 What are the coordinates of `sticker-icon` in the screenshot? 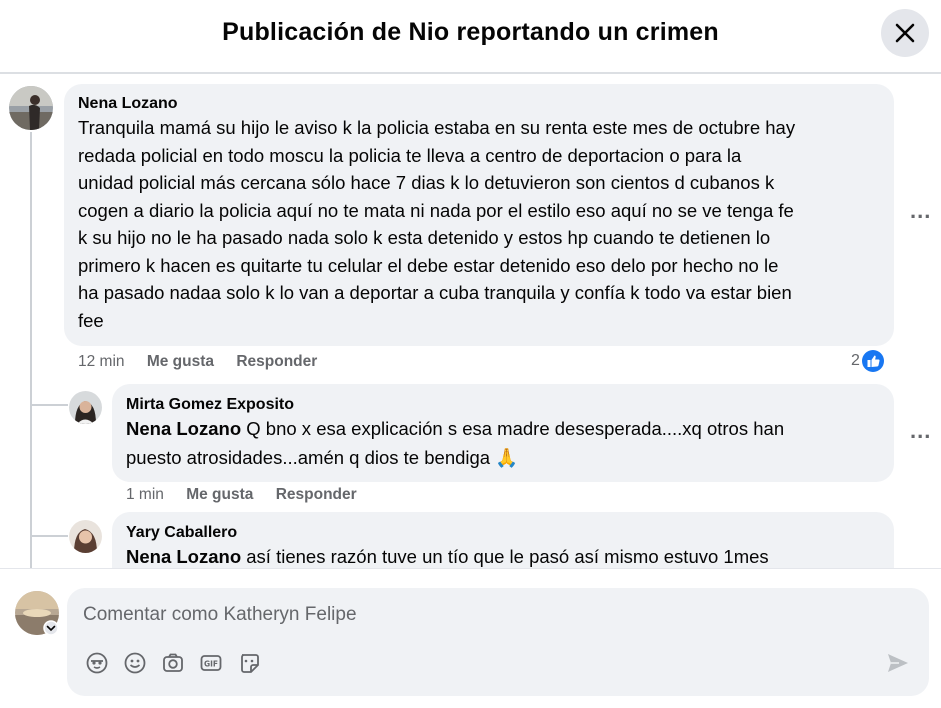 It's located at (249, 663).